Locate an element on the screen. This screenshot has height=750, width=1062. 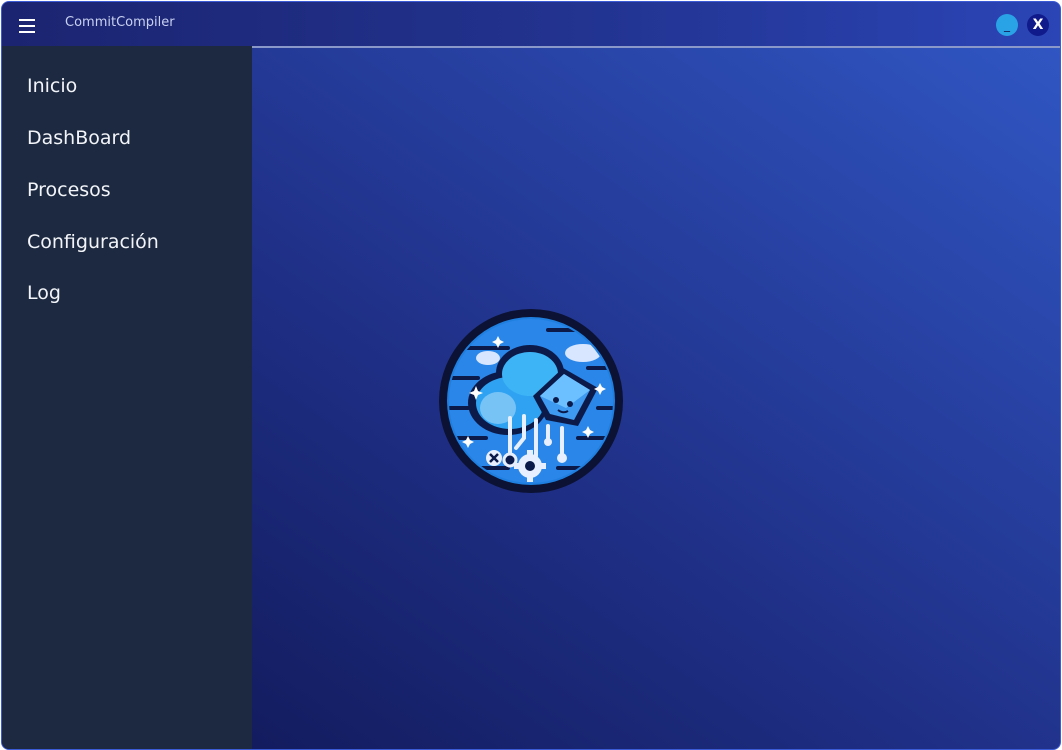
minimize-label: _ is located at coordinates (1007, 25).